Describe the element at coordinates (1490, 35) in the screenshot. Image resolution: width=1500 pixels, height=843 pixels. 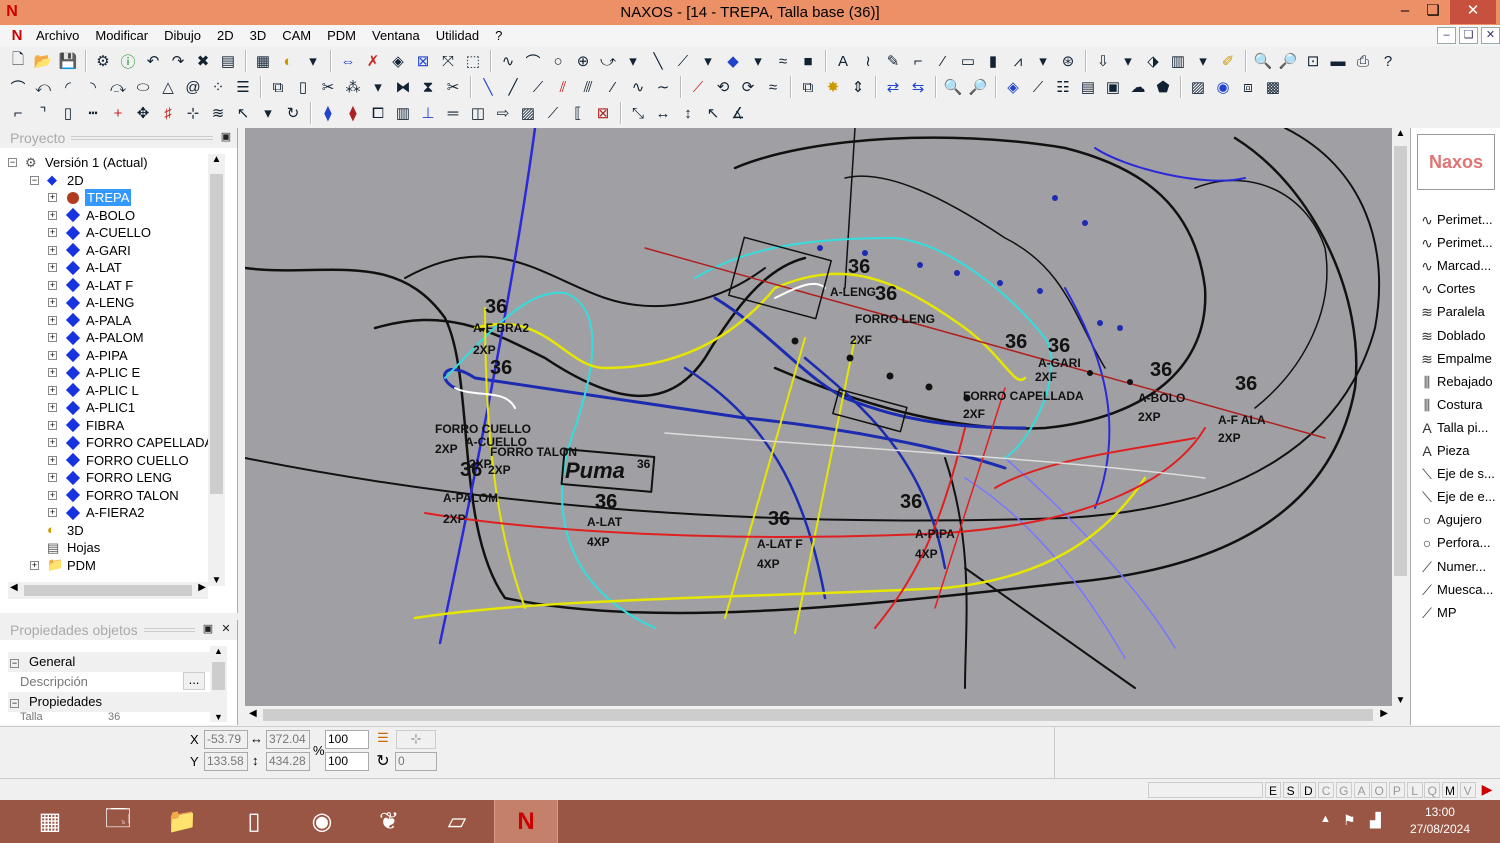
I see `mdi-close-button: ✕` at that location.